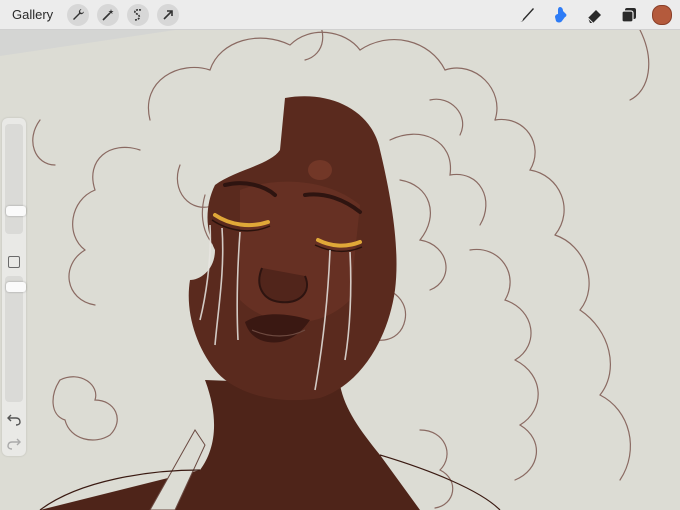 The image size is (680, 510). I want to click on left-sidebar, so click(14, 287).